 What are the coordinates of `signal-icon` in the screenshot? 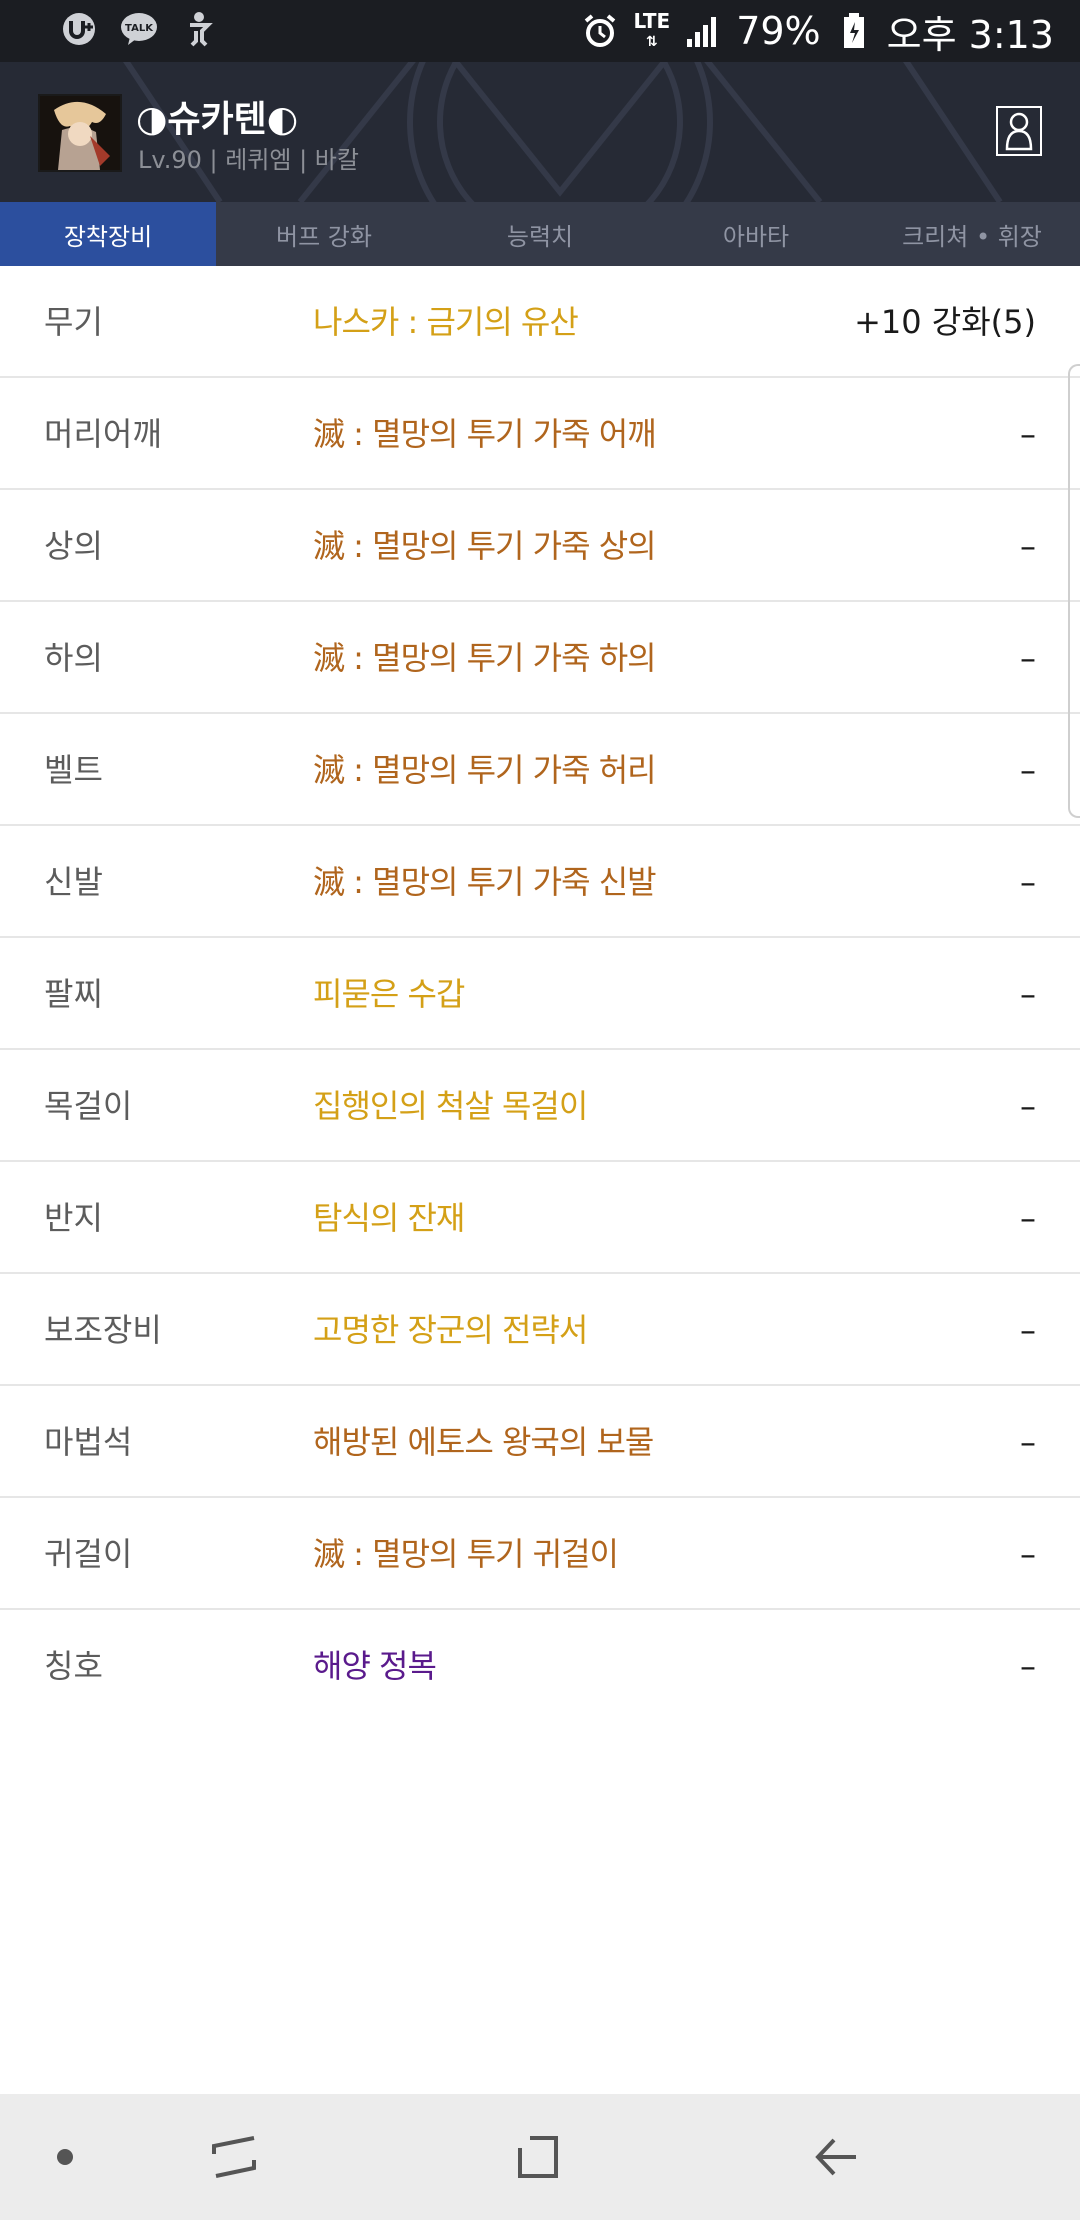 It's located at (703, 31).